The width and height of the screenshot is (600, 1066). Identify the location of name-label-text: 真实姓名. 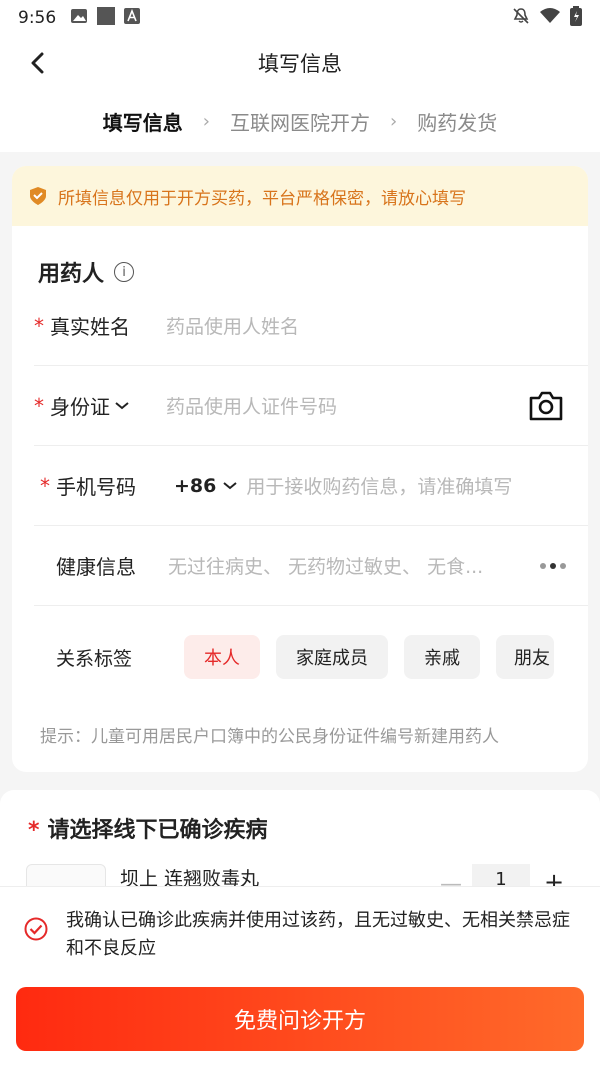
(90, 327).